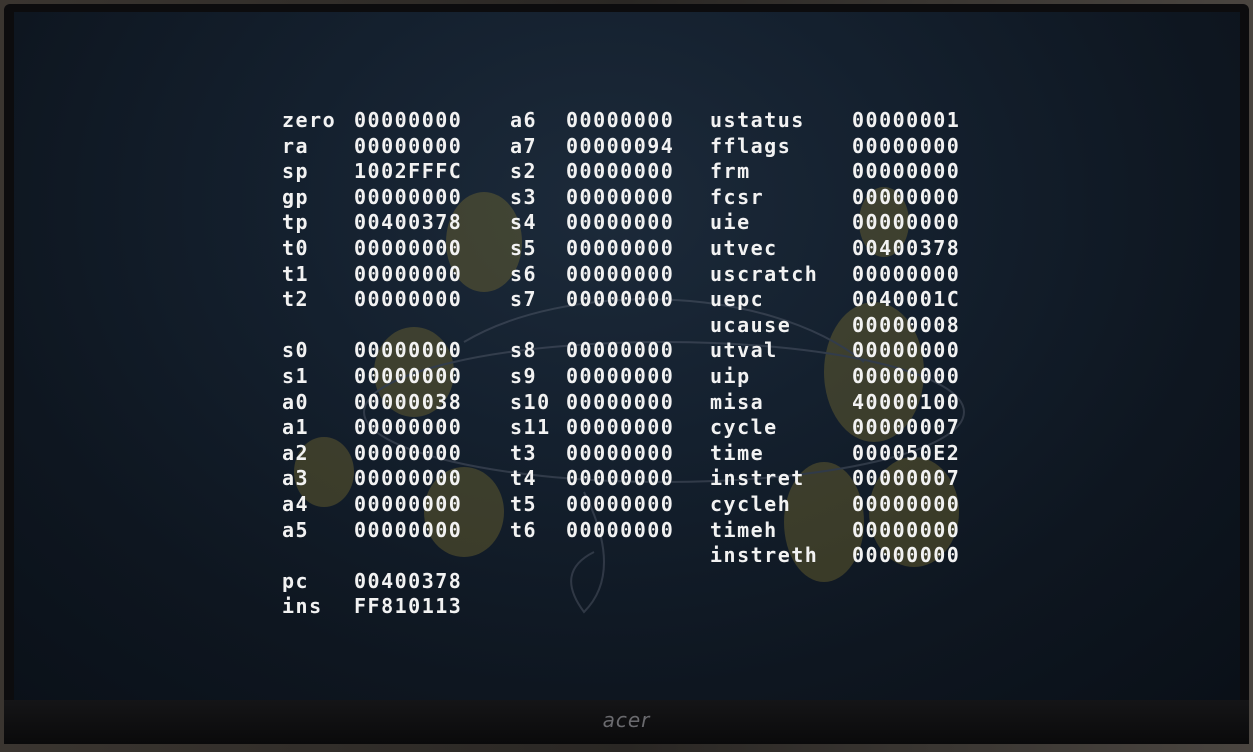 Image resolution: width=1253 pixels, height=752 pixels. Describe the element at coordinates (730, 171) in the screenshot. I see `register-name: frm` at that location.